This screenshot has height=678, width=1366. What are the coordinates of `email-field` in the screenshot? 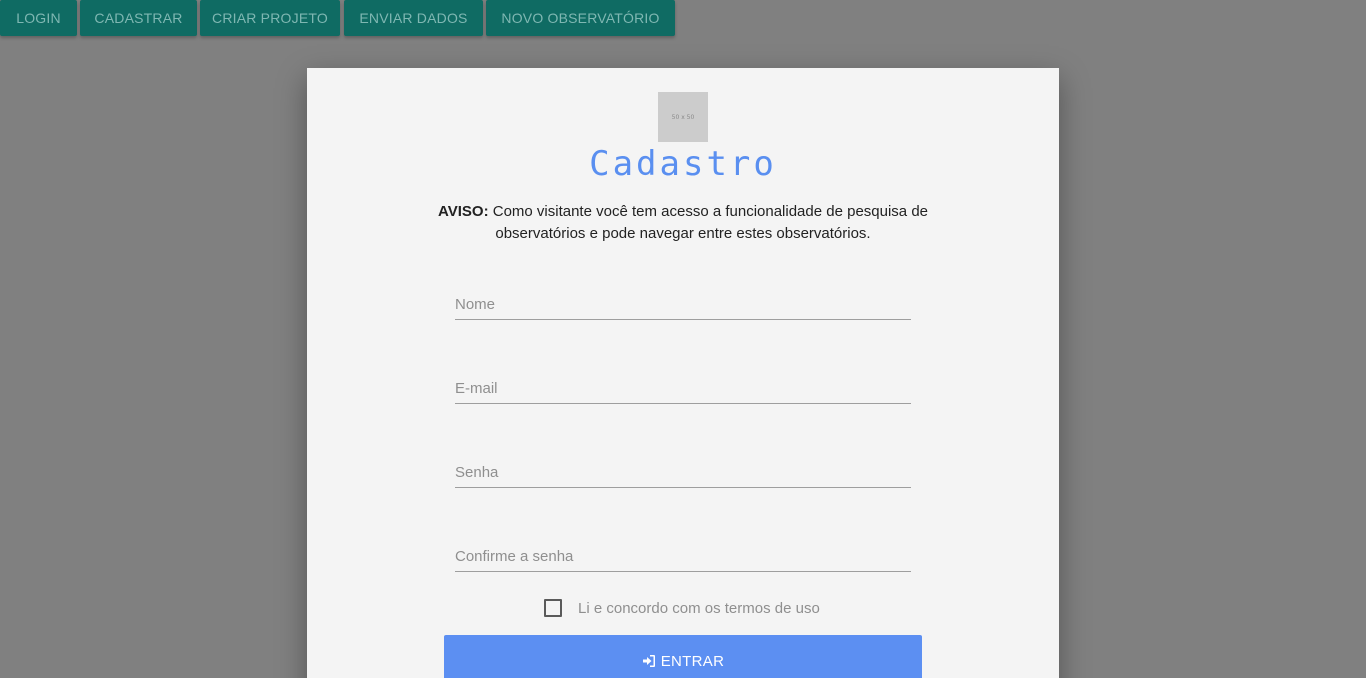 It's located at (683, 384).